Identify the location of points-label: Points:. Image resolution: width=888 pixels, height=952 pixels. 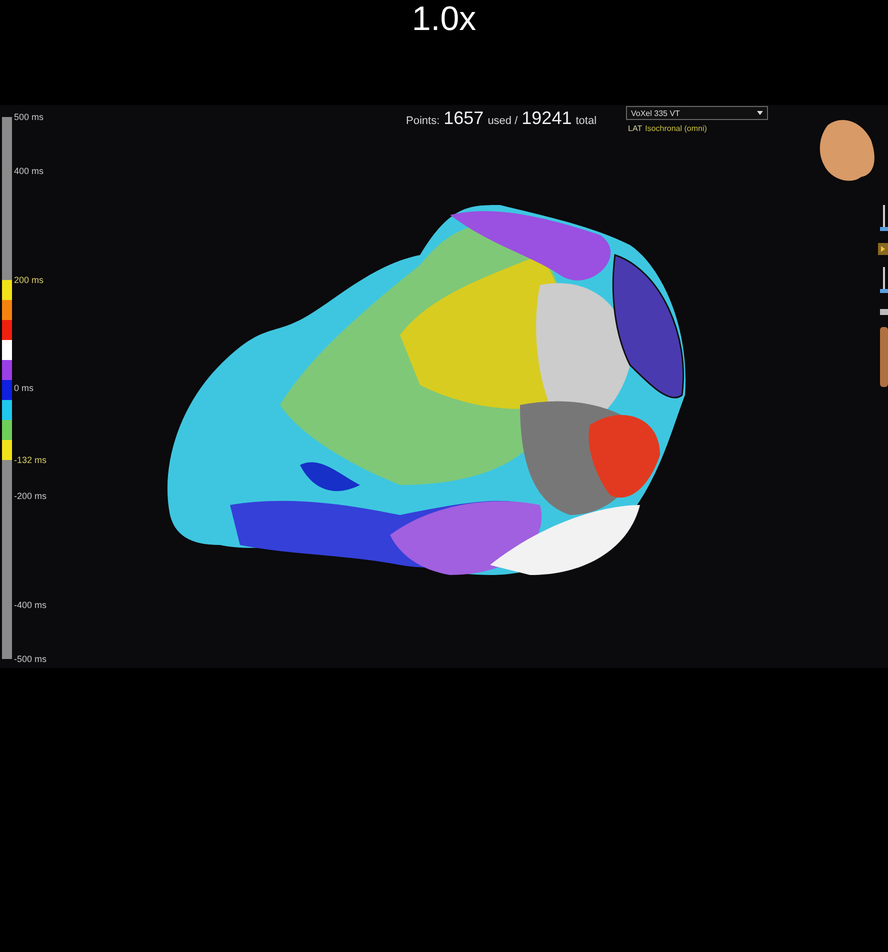
(423, 121).